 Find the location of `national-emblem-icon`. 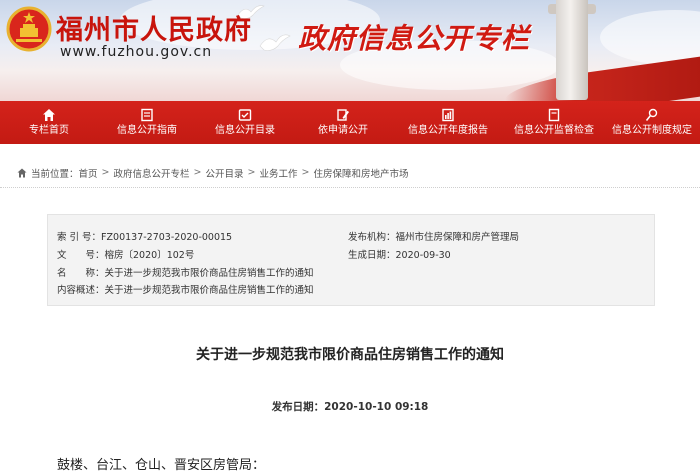

national-emblem-icon is located at coordinates (29, 29).